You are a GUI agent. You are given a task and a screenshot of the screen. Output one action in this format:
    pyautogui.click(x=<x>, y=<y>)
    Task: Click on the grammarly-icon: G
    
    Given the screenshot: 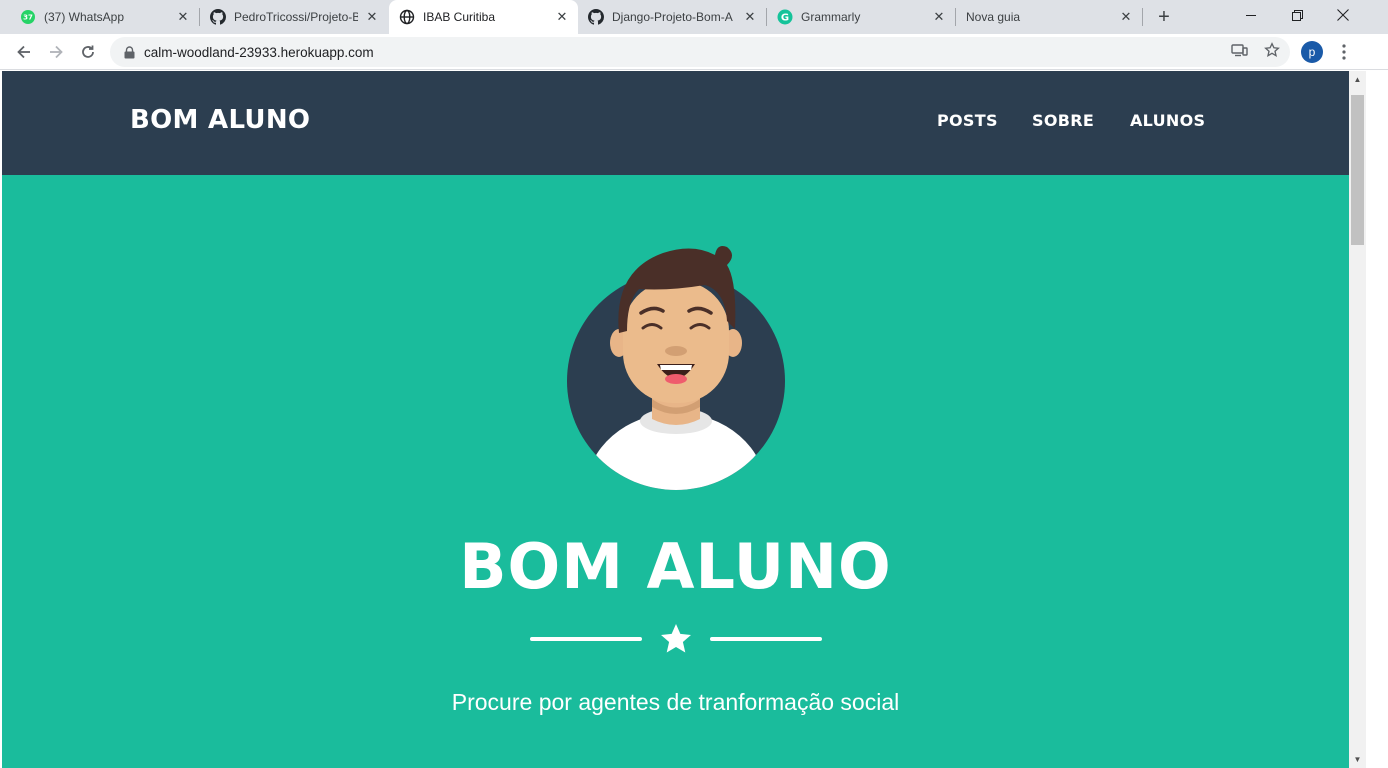 What is the action you would take?
    pyautogui.click(x=785, y=17)
    